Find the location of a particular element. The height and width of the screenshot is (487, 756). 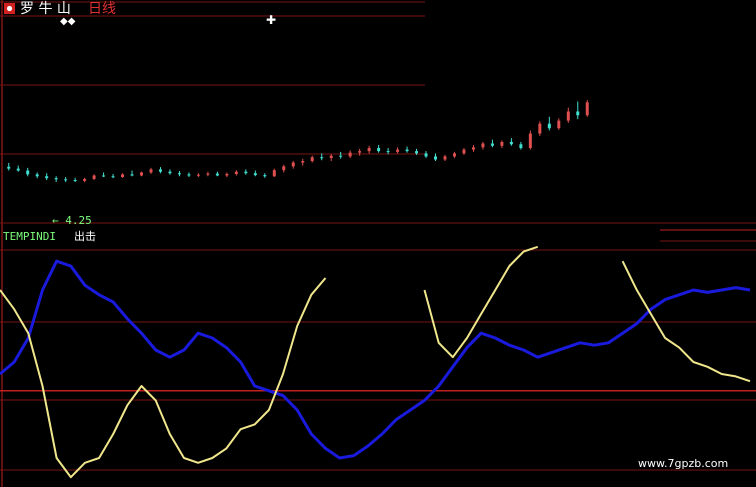

low-price-marker: ← 4.25 is located at coordinates (72, 220).